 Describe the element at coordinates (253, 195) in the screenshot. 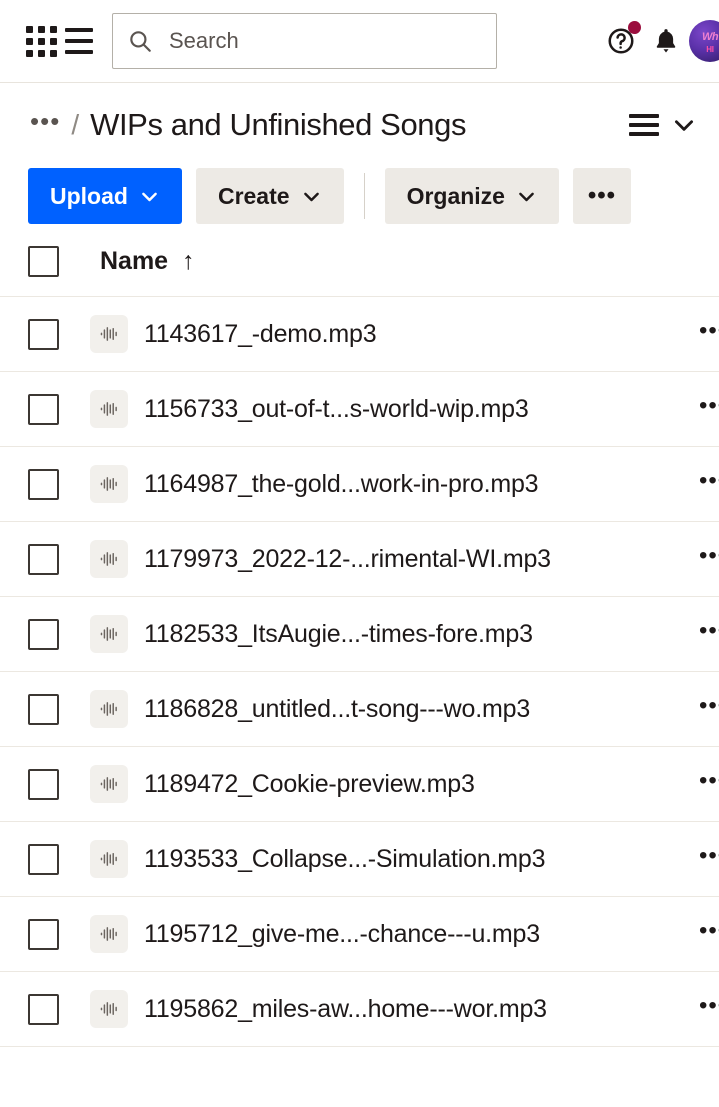

I see `create-button-label: Create` at that location.